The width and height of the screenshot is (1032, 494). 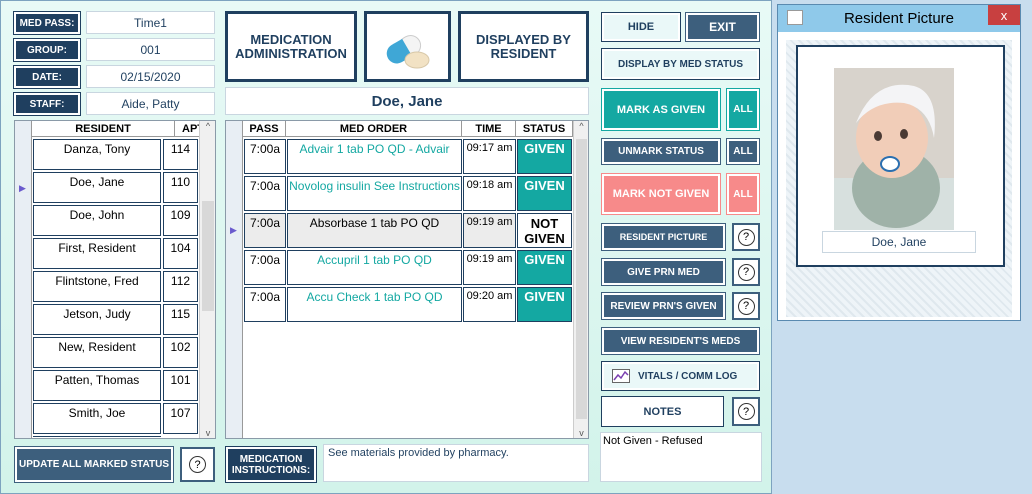 I want to click on unmark-all-button: ALL, so click(x=743, y=151).